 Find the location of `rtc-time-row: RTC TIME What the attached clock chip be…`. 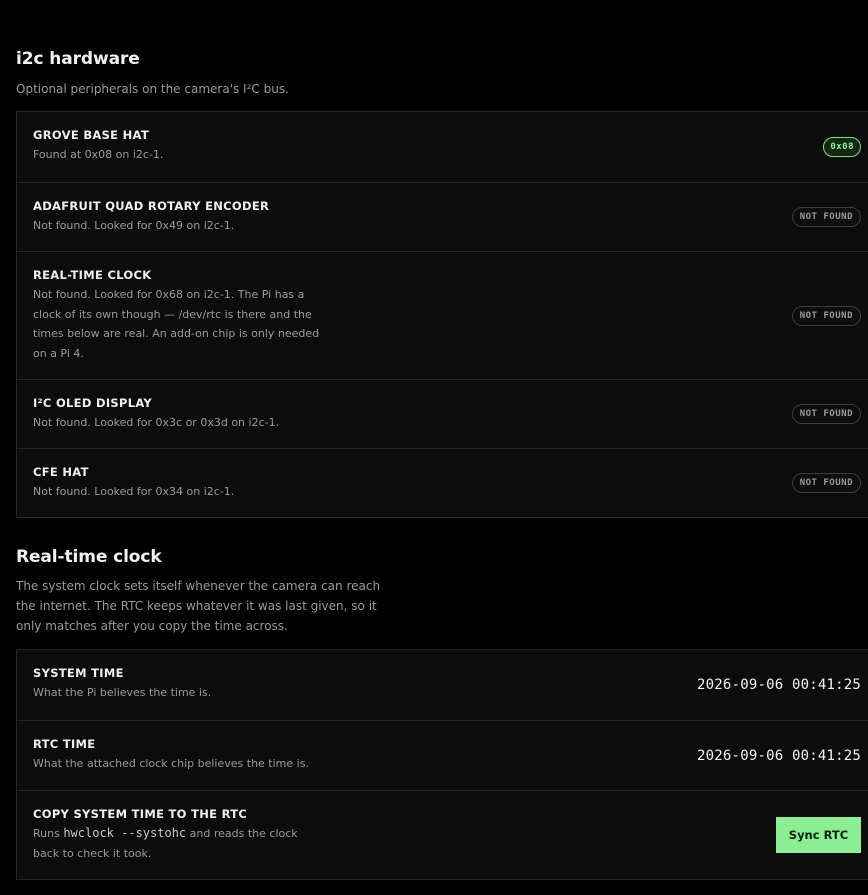

rtc-time-row: RTC TIME What the attached clock chip be… is located at coordinates (442, 755).